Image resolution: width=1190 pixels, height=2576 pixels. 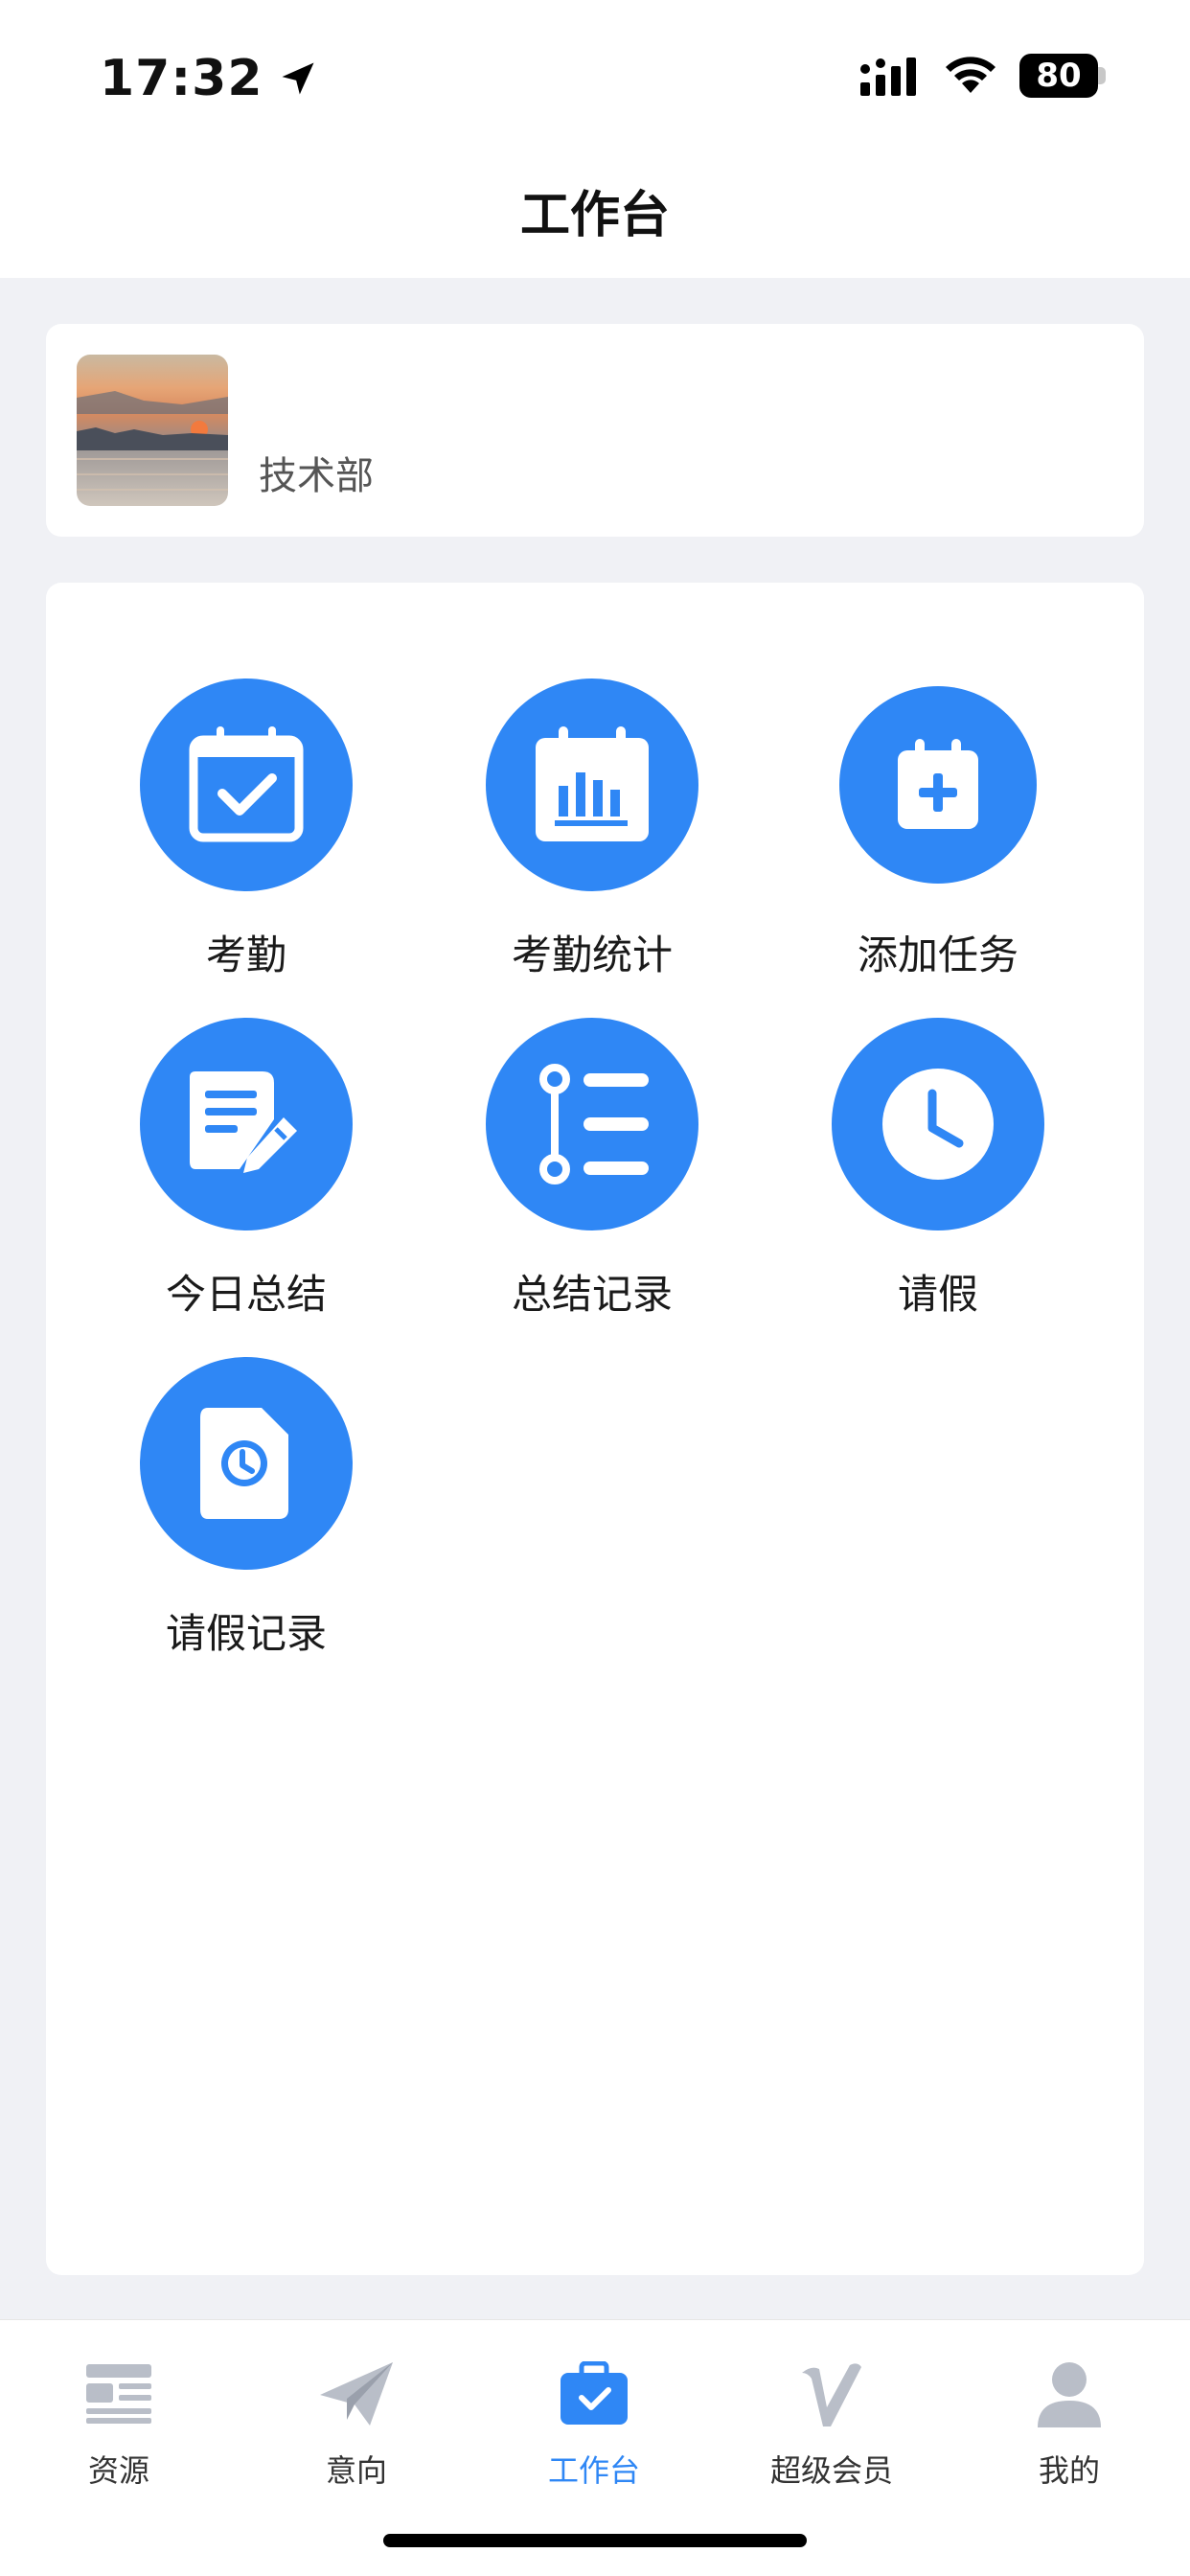 I want to click on battery-tip, so click(x=1102, y=75).